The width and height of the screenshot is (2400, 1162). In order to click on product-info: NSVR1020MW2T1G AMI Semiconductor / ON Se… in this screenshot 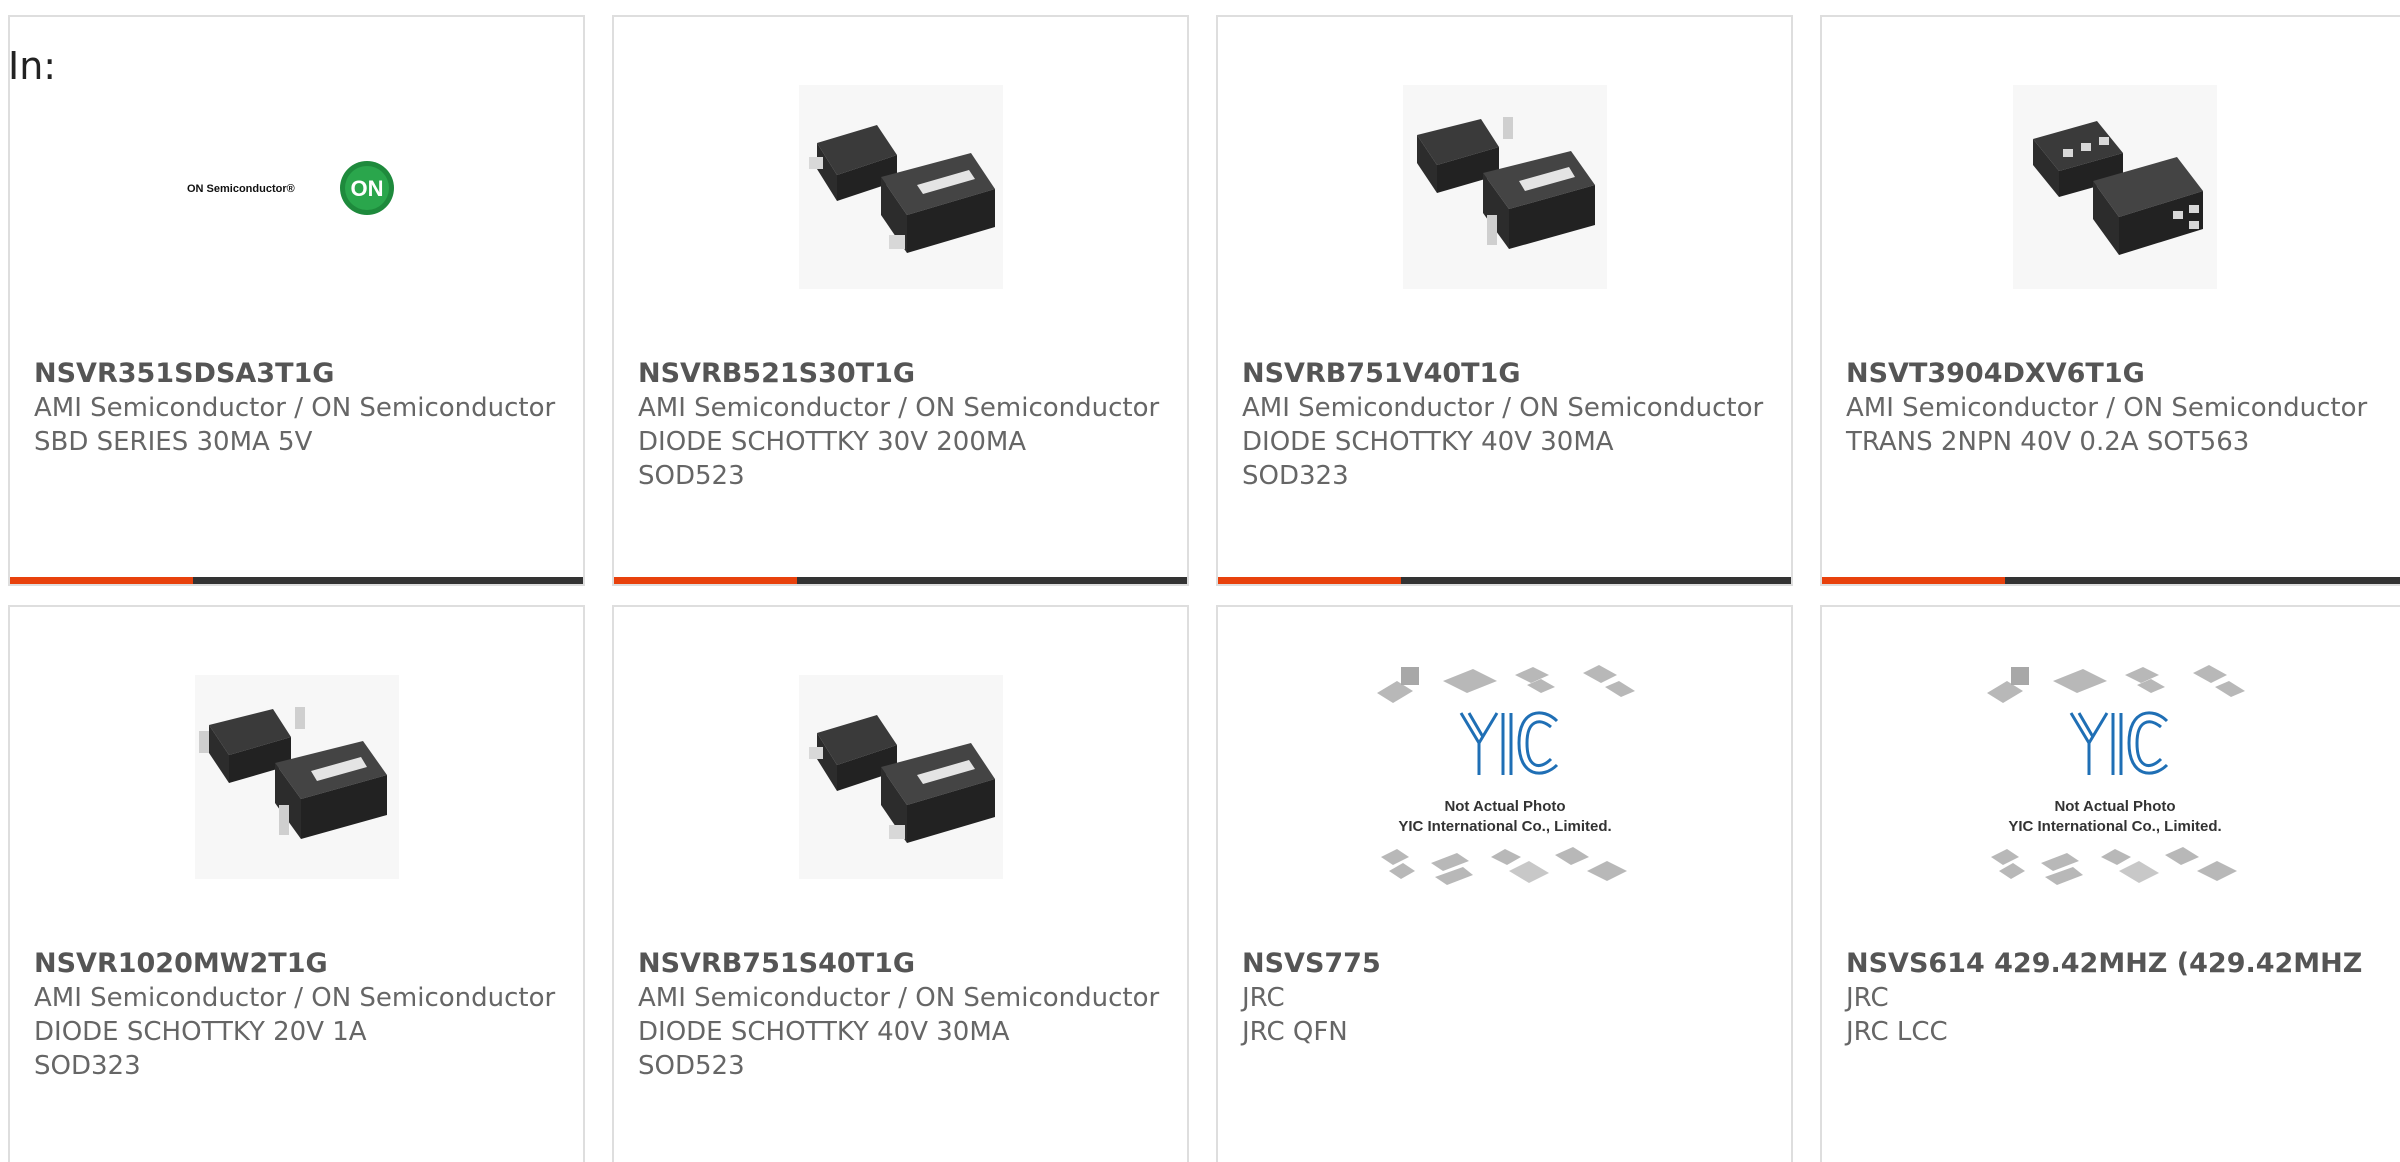, I will do `click(296, 1015)`.